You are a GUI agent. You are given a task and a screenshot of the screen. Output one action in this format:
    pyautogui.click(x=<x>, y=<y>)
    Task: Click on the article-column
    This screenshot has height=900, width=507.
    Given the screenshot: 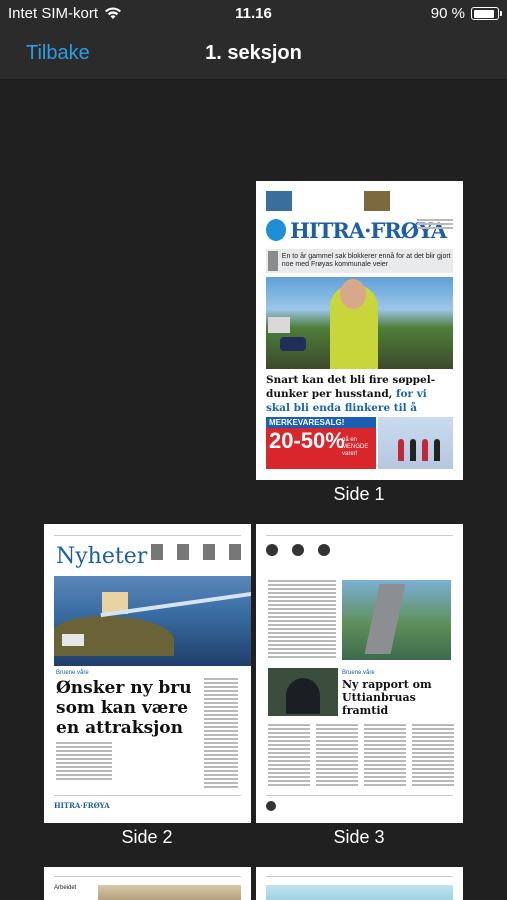 What is the action you would take?
    pyautogui.click(x=221, y=734)
    